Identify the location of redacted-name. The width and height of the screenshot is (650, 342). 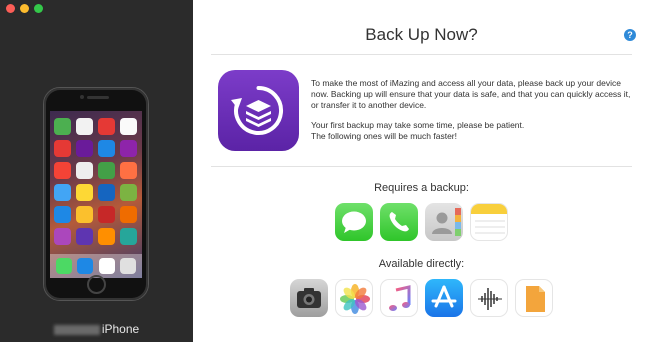
(76, 329).